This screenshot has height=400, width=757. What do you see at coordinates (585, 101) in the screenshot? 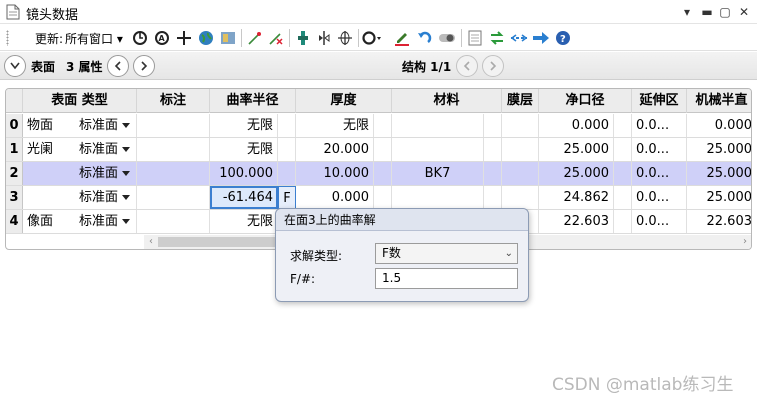
I see `header-clear-semi-dia: 净口径` at bounding box center [585, 101].